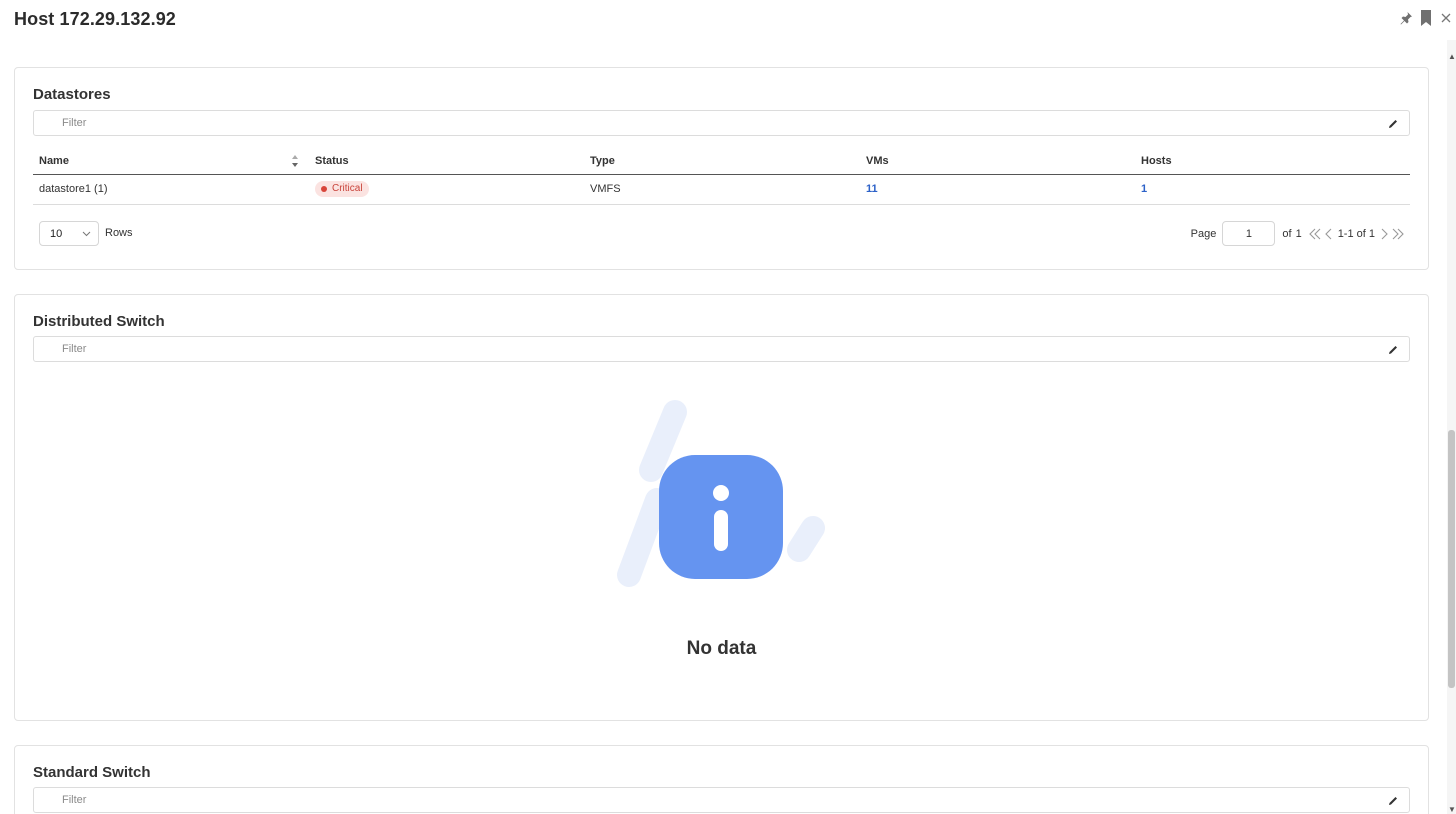  Describe the element at coordinates (1144, 189) in the screenshot. I see `hosts-count-link: 1` at that location.